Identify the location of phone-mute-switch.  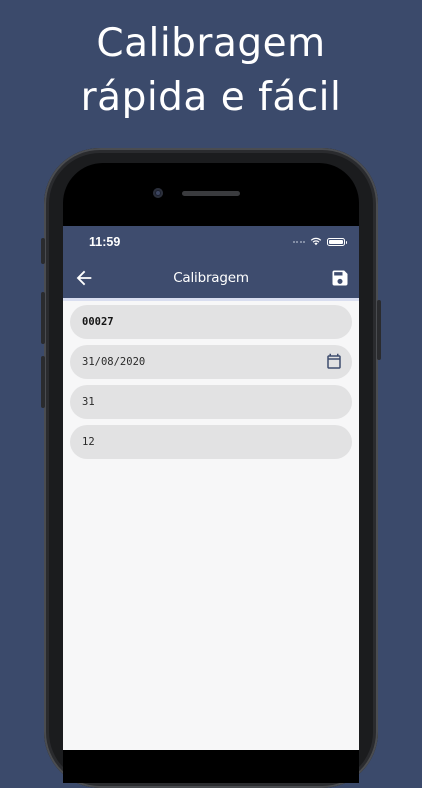
(43, 251).